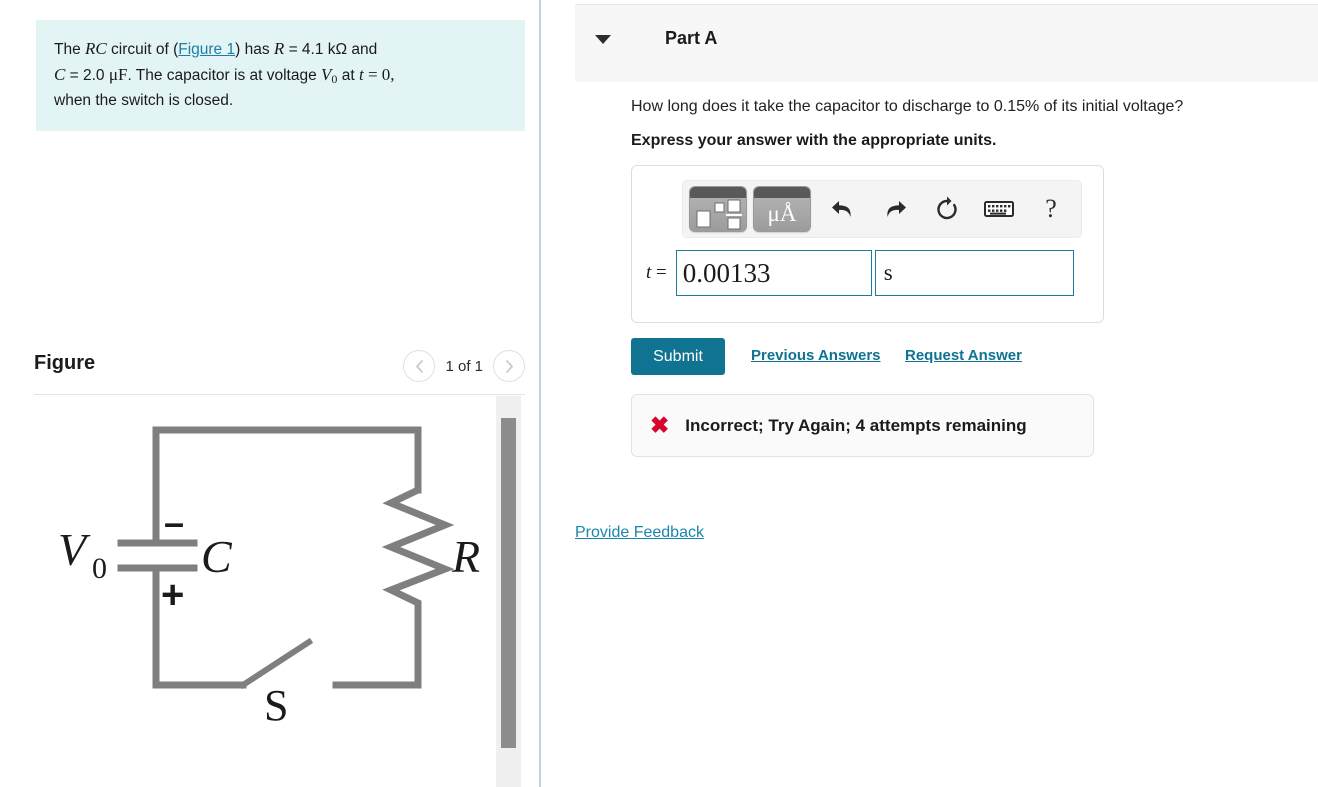 The height and width of the screenshot is (787, 1318). I want to click on previous-answers-link: Previous Answers, so click(816, 355).